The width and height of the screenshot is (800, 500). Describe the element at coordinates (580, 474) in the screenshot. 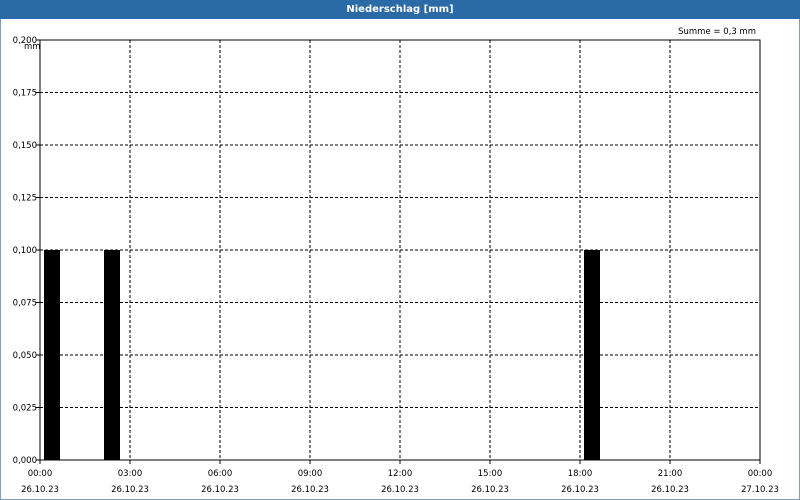

I see `x-tick-time-label: 18:00` at that location.